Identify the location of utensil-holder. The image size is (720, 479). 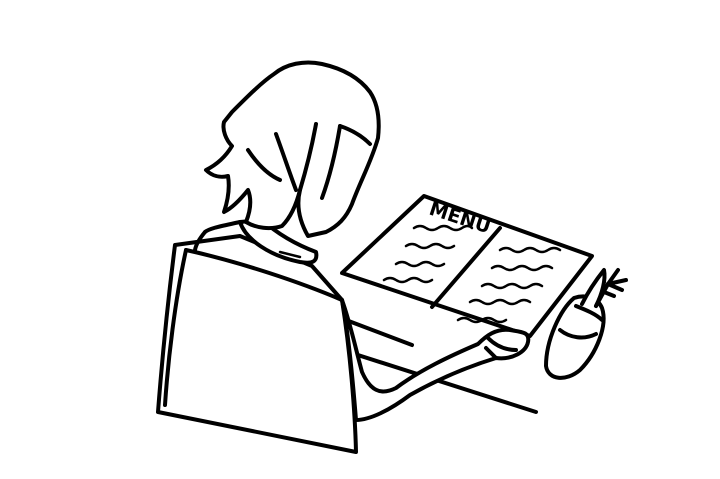
(575, 337).